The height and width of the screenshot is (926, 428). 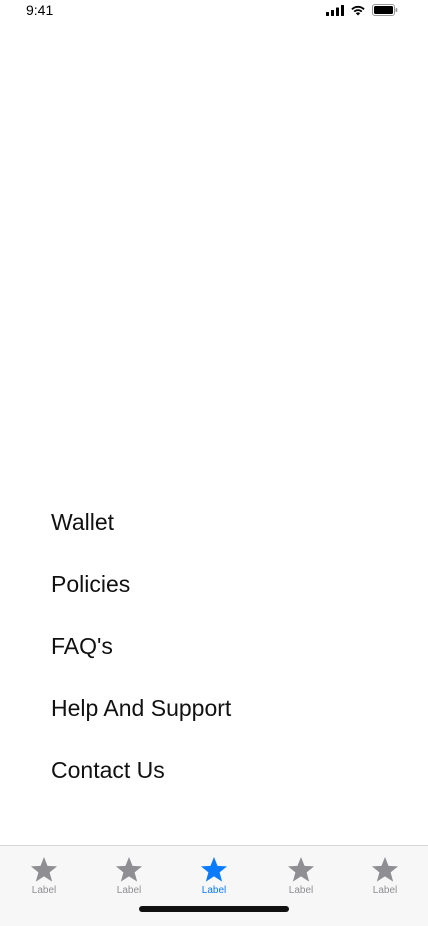 I want to click on menu-item-wallet: Wallet, so click(x=221, y=535).